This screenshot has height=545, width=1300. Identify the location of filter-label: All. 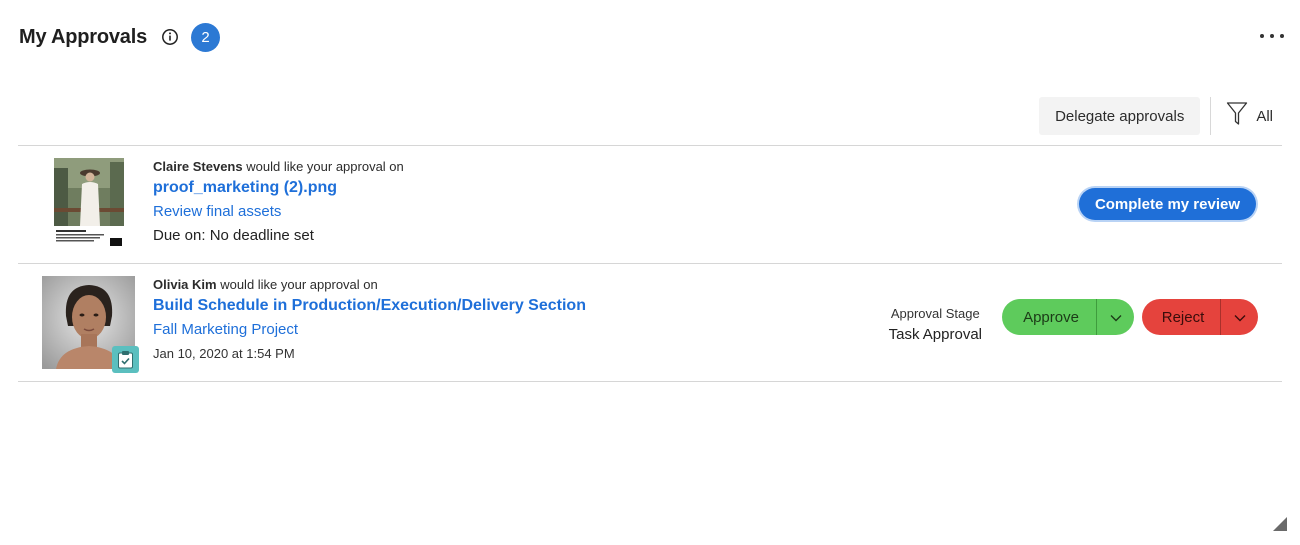
(1264, 116).